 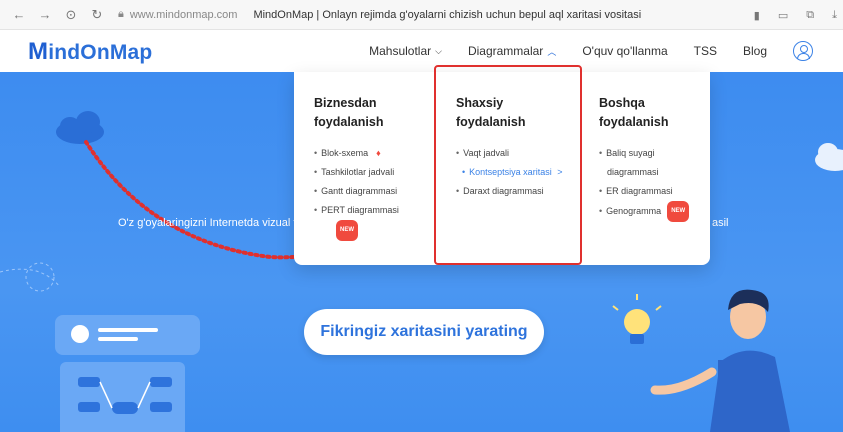 What do you see at coordinates (210, 223) in the screenshot?
I see `hero-subtitle-left: O'z g'oyalaringizni Internetda vizual ta` at bounding box center [210, 223].